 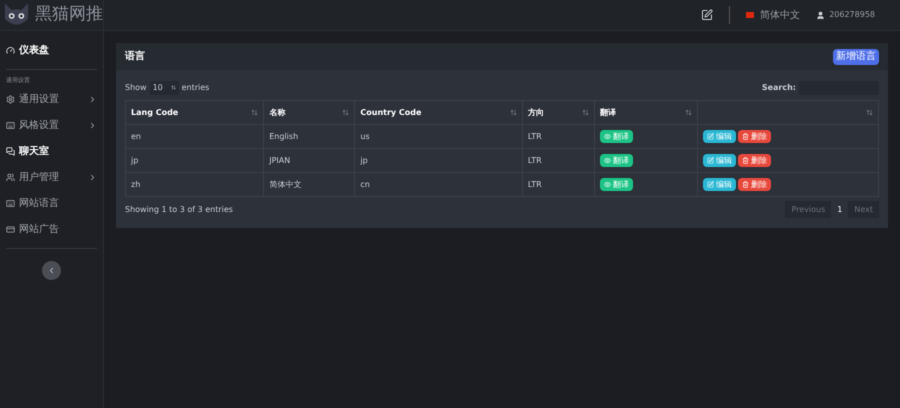 I want to click on column-header: 翻译, so click(x=646, y=112).